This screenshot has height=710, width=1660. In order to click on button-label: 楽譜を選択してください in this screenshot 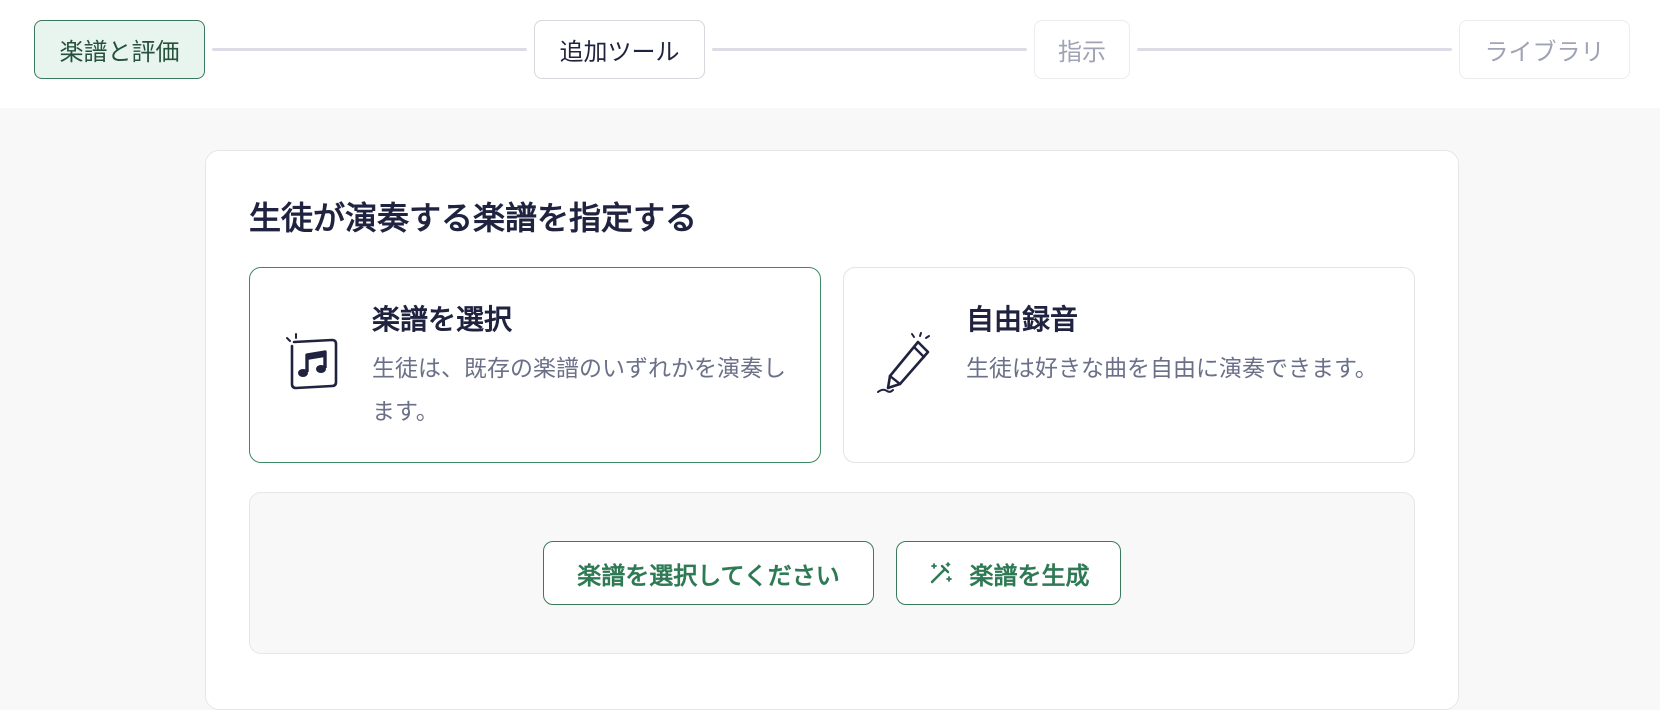, I will do `click(708, 576)`.